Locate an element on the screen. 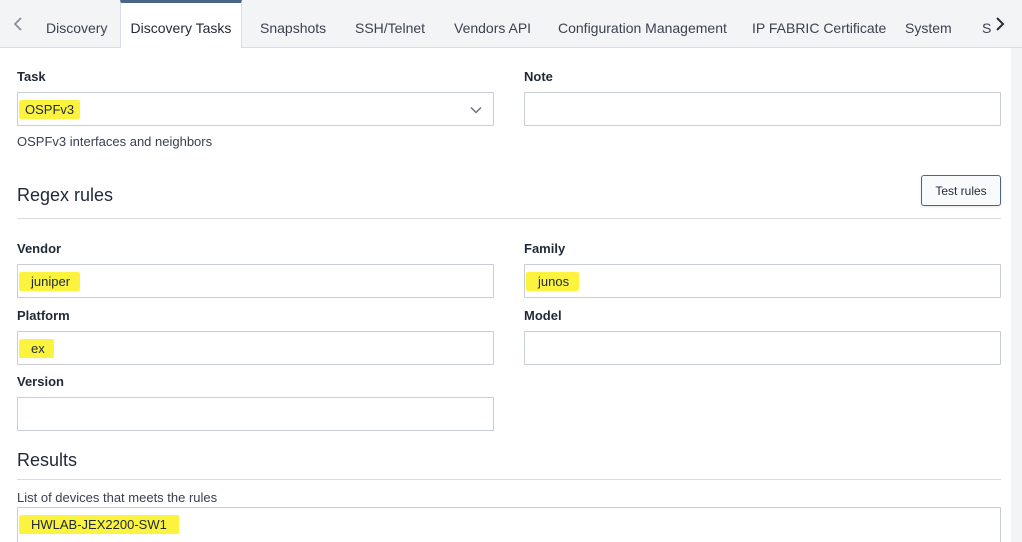 The height and width of the screenshot is (542, 1022). family-label: Family is located at coordinates (545, 248).